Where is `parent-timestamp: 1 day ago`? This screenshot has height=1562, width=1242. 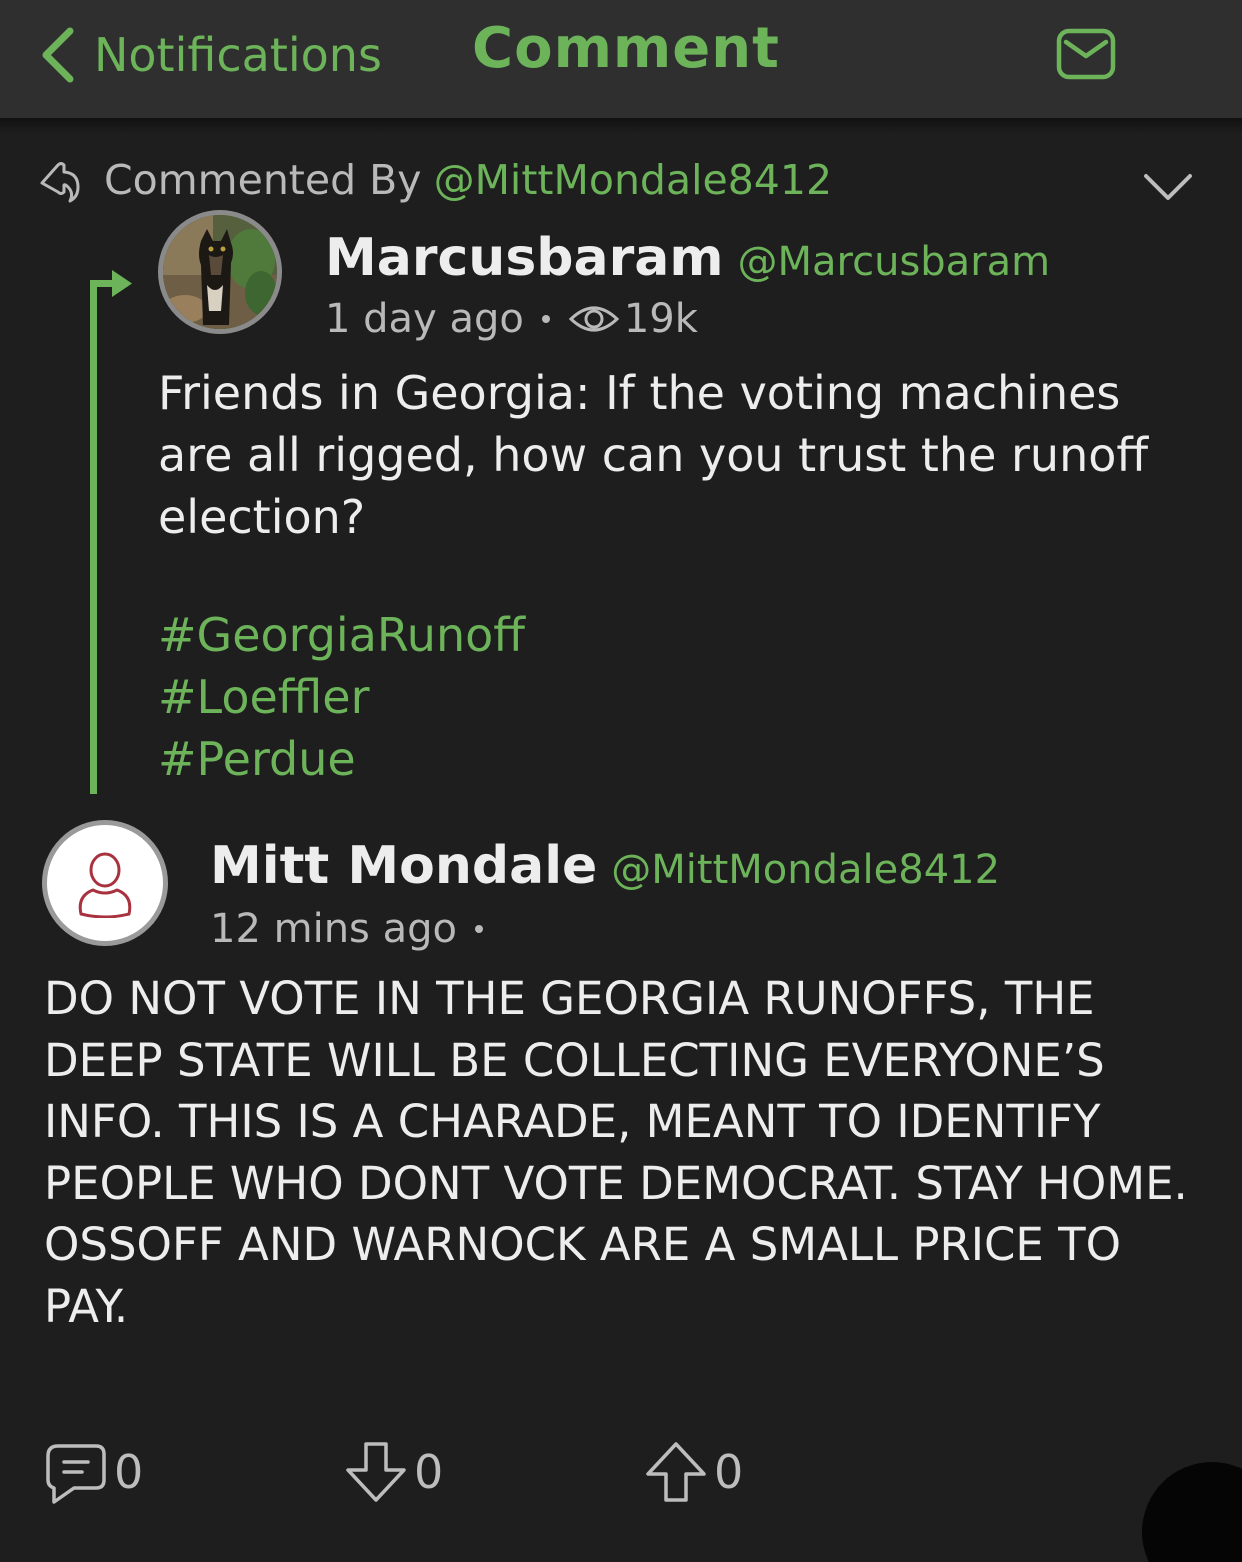 parent-timestamp: 1 day ago is located at coordinates (424, 319).